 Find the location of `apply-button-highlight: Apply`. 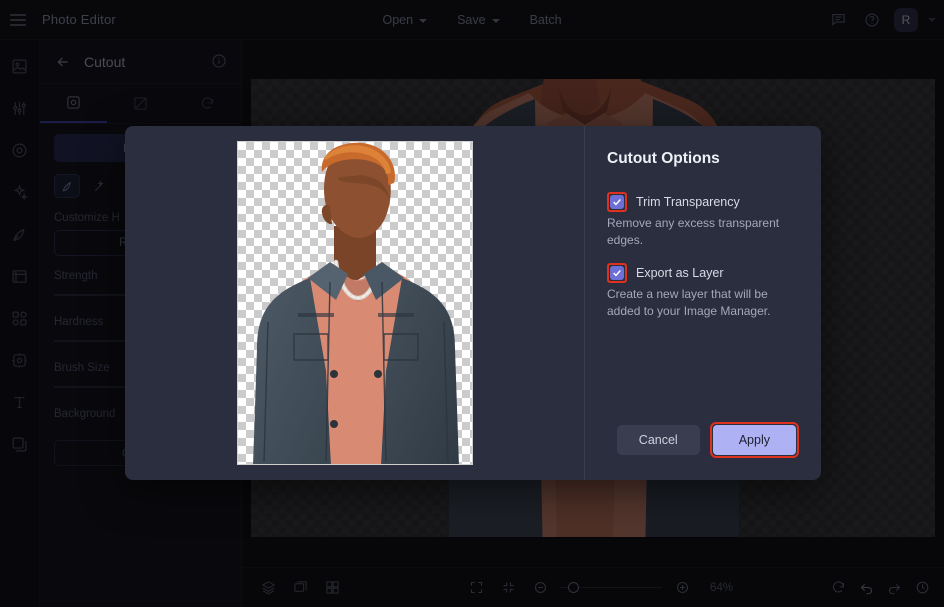

apply-button-highlight: Apply is located at coordinates (754, 440).